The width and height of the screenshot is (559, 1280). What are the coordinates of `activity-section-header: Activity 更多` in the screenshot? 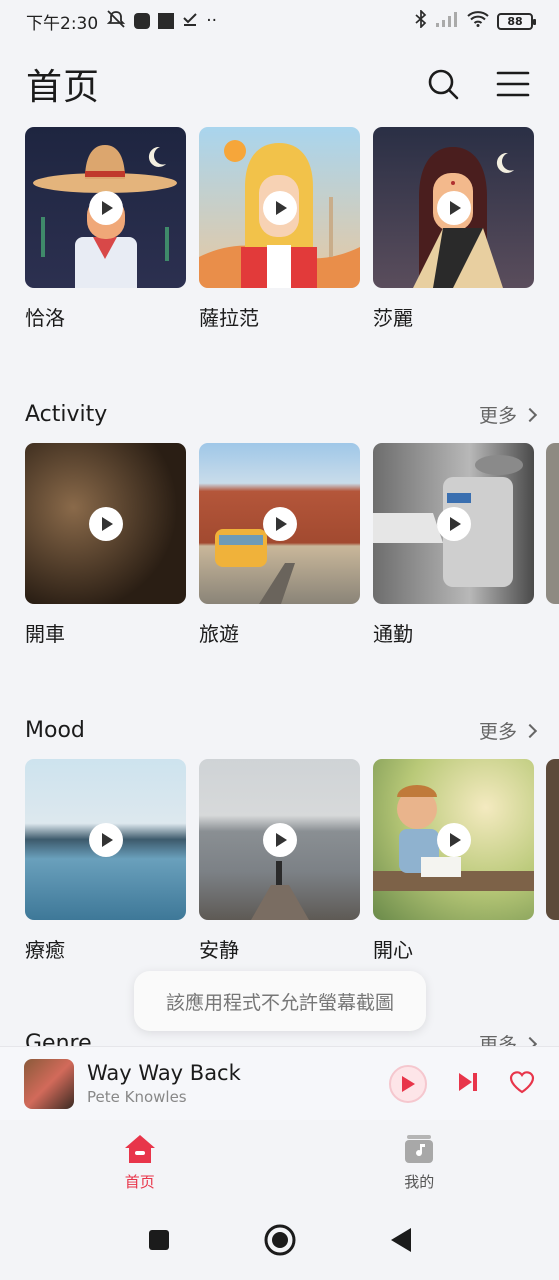 It's located at (281, 414).